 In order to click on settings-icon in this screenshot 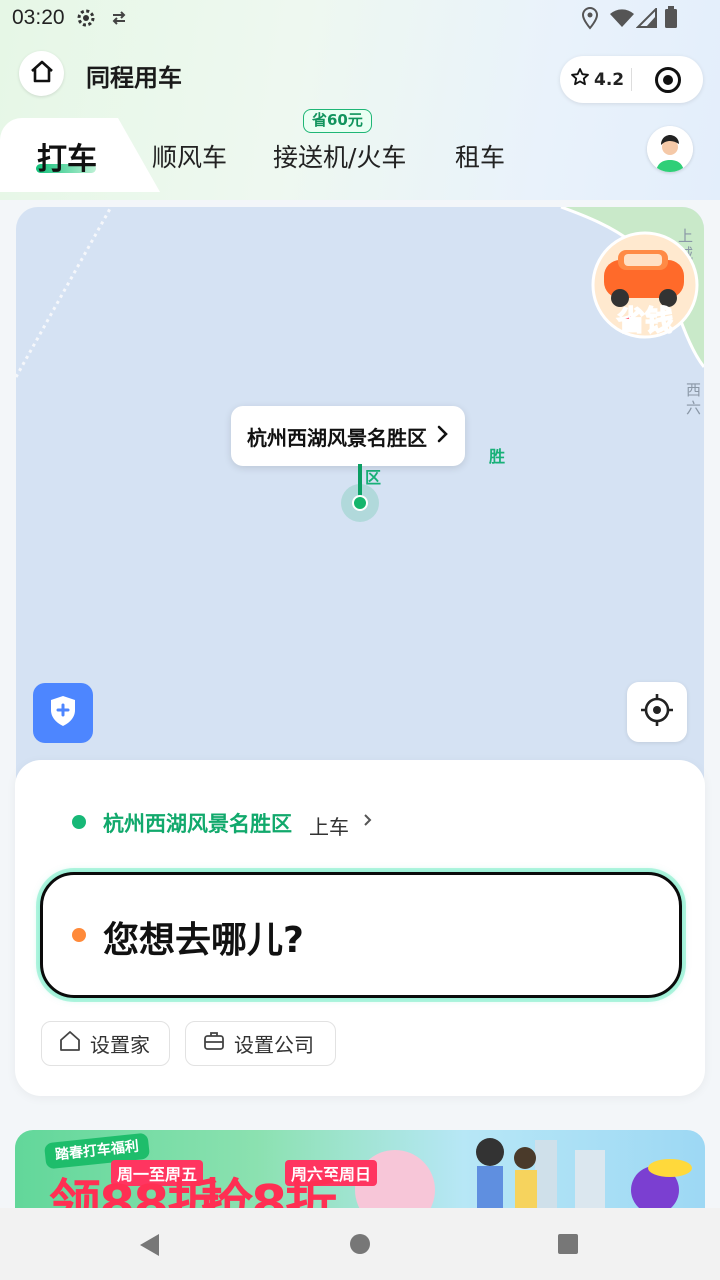, I will do `click(86, 20)`.